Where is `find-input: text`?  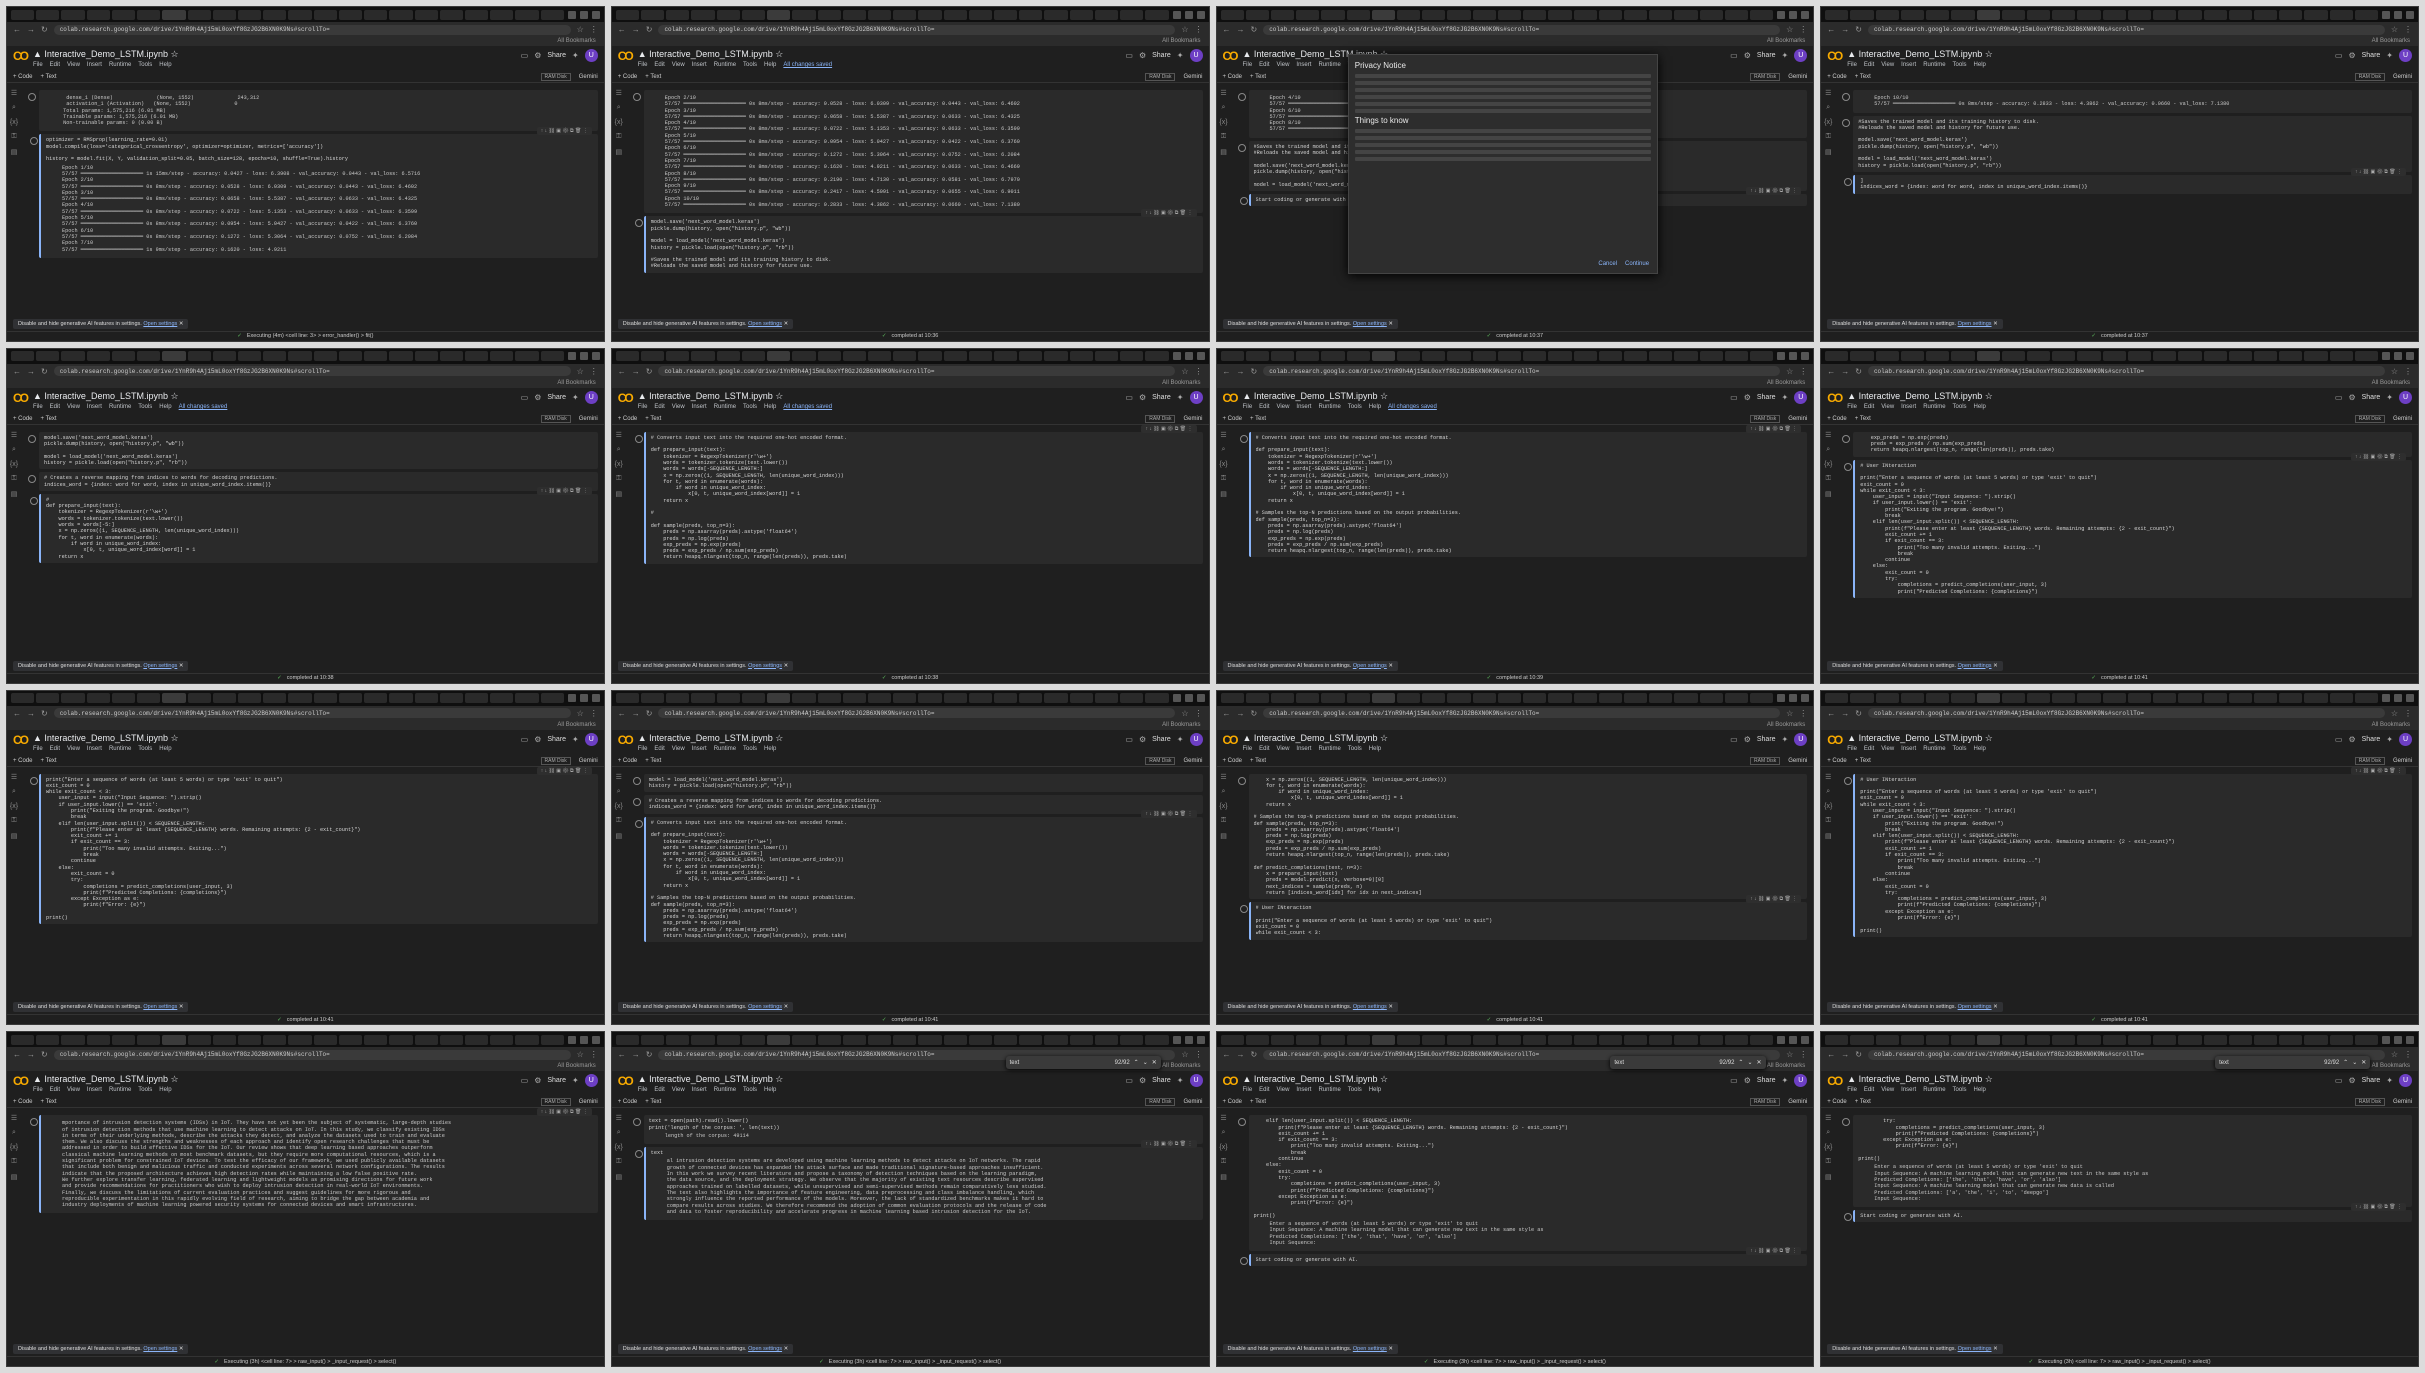 find-input: text is located at coordinates (1060, 1063).